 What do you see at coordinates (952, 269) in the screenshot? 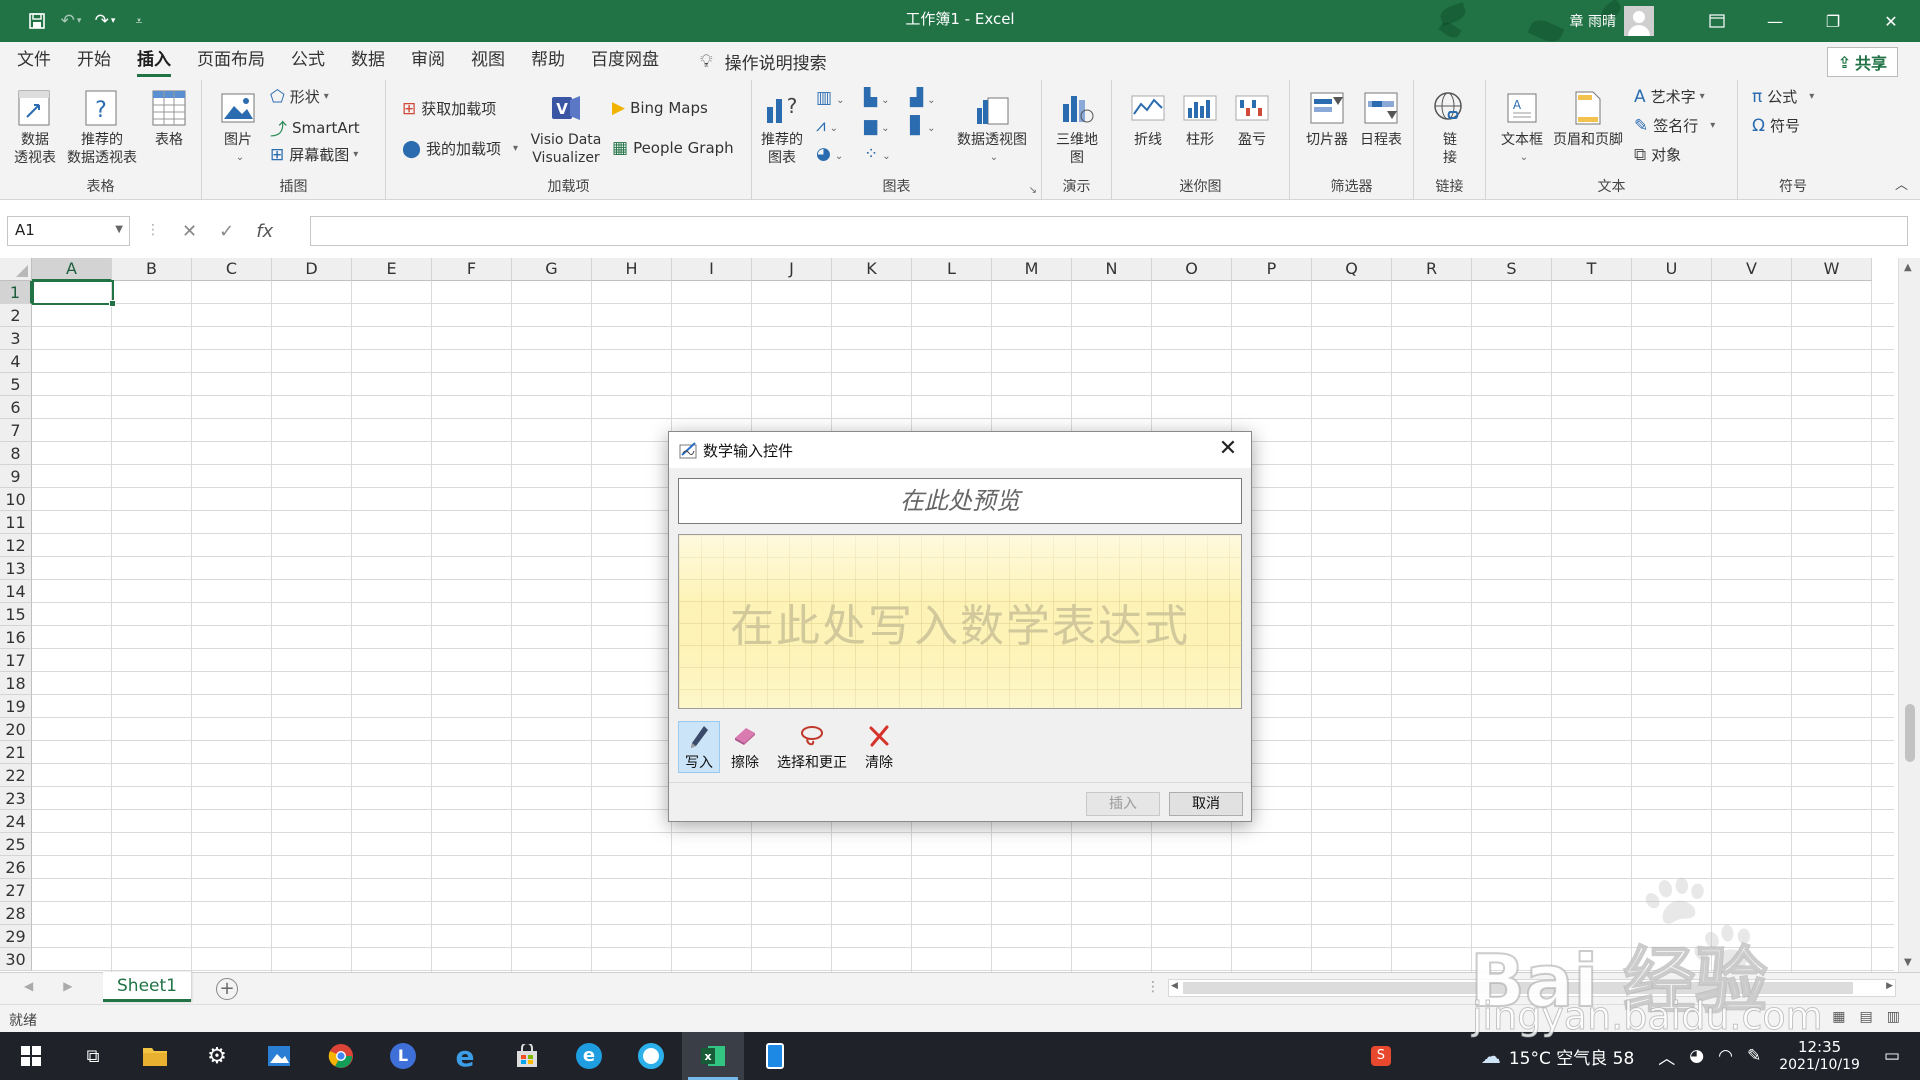
I see `column-header: L` at bounding box center [952, 269].